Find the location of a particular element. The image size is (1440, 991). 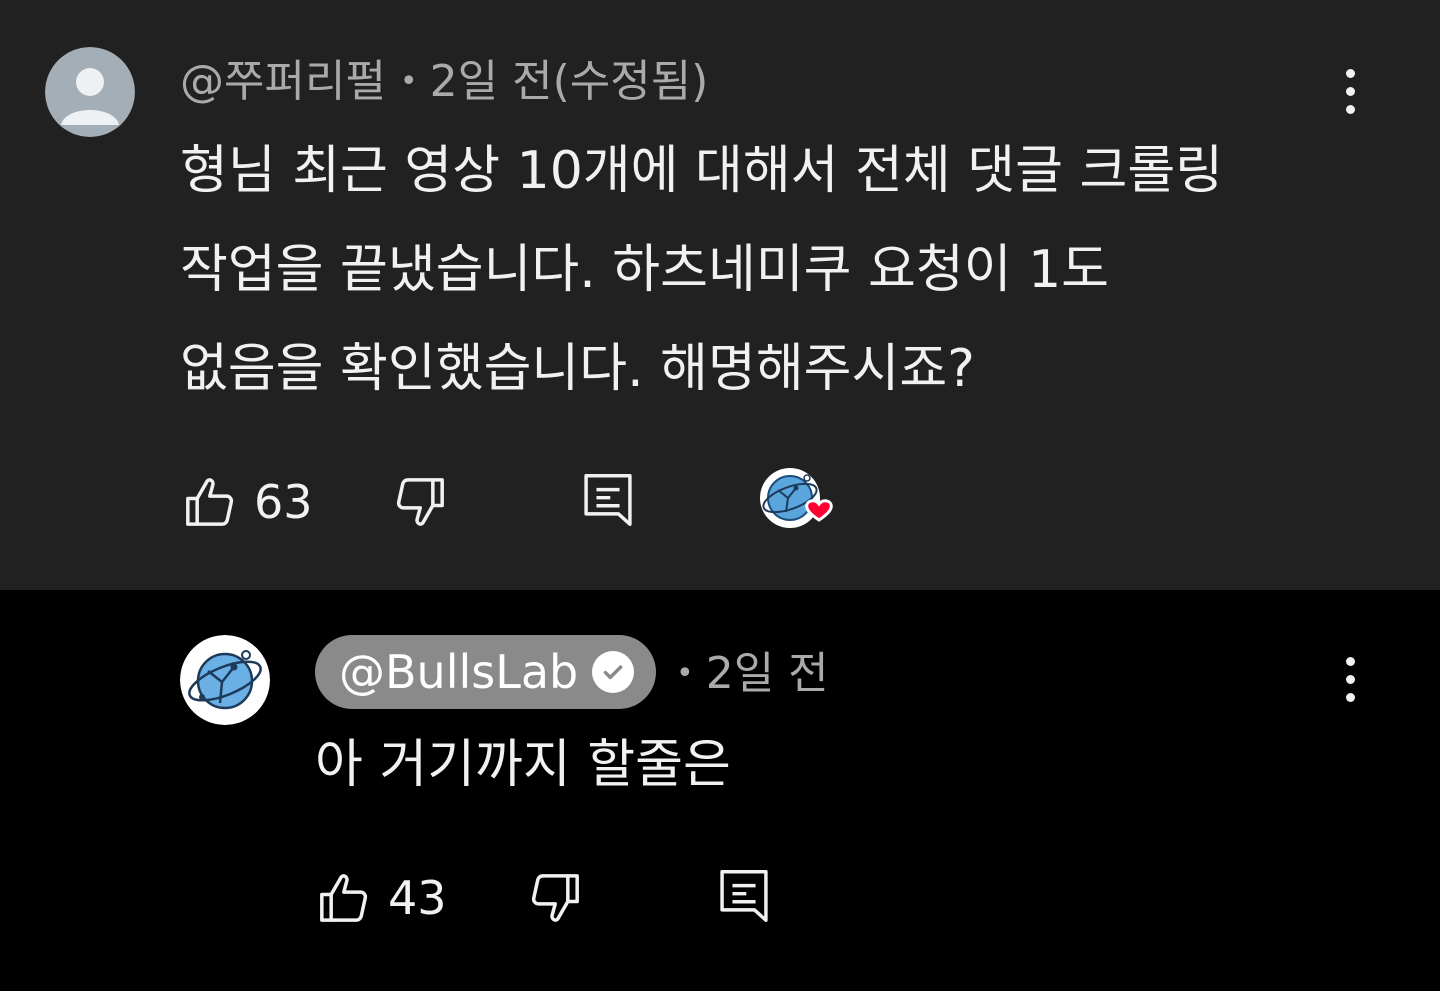

creator-heart-badge is located at coordinates (801, 504).